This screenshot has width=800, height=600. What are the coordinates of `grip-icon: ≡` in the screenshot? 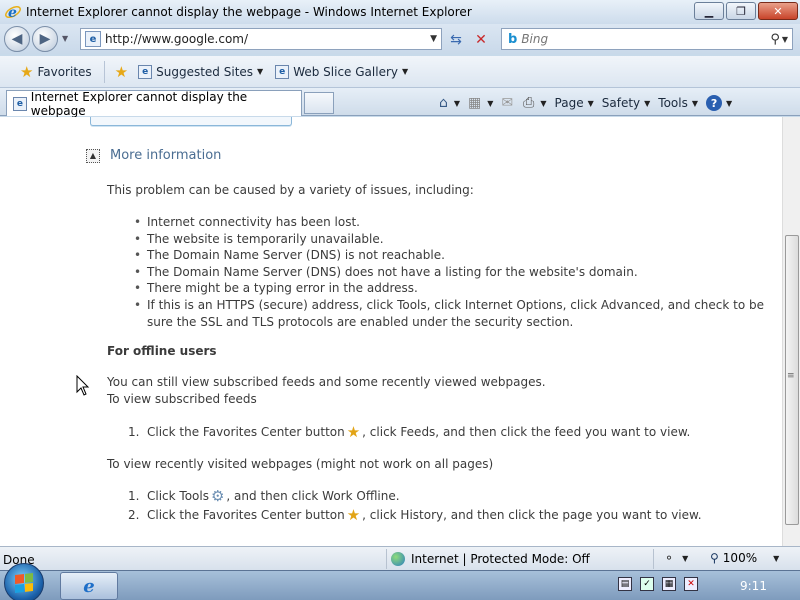 It's located at (791, 376).